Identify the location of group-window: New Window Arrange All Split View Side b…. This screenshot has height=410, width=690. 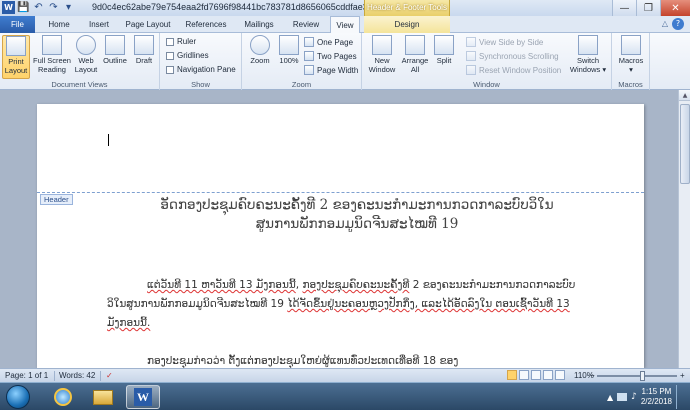
(487, 61).